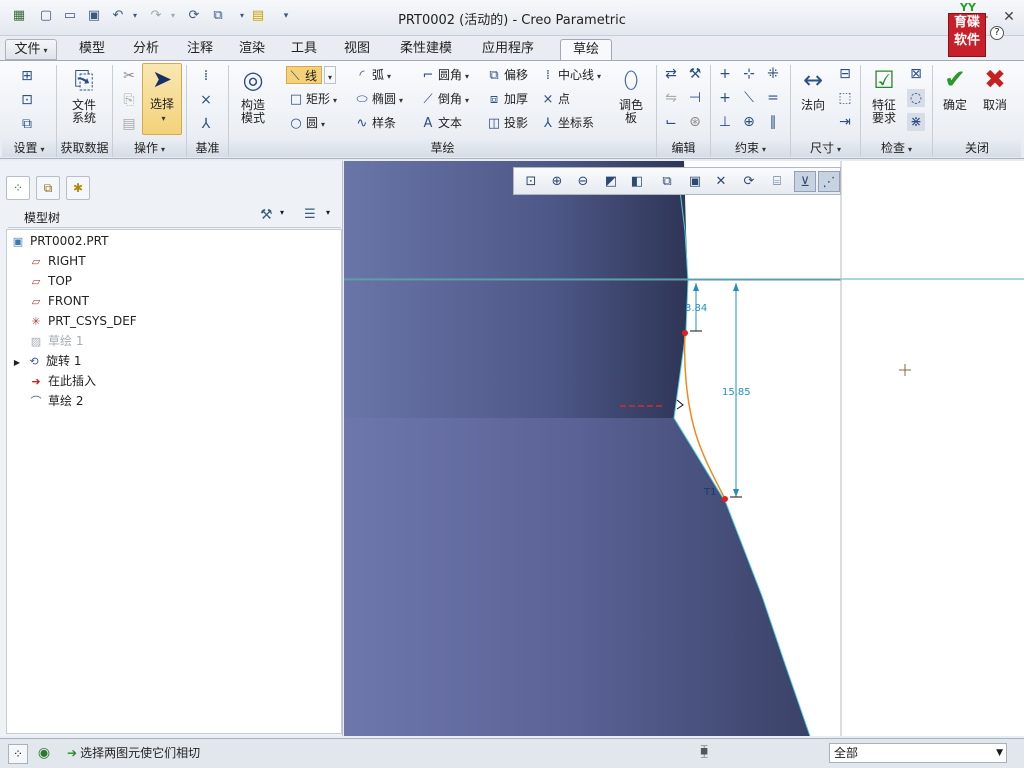  Describe the element at coordinates (304, 75) in the screenshot. I see `line-button: ⟍ 线` at that location.